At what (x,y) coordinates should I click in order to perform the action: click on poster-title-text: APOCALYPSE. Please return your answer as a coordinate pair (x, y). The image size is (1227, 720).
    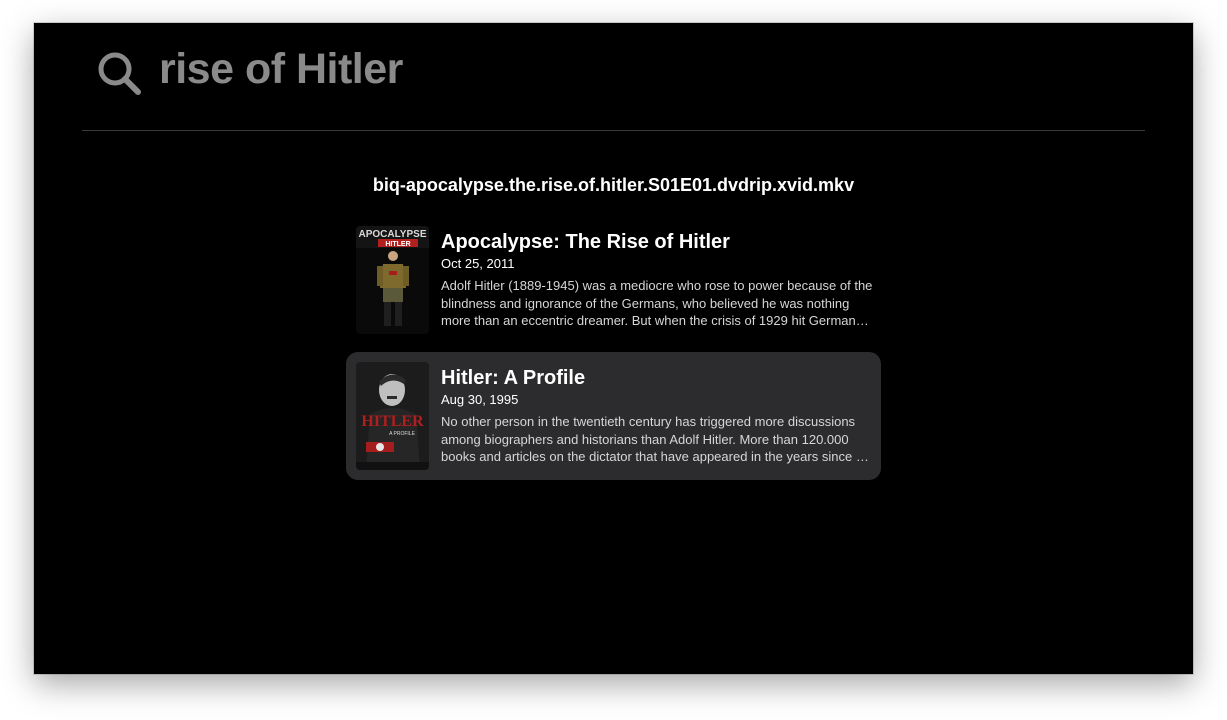
    Looking at the image, I should click on (393, 234).